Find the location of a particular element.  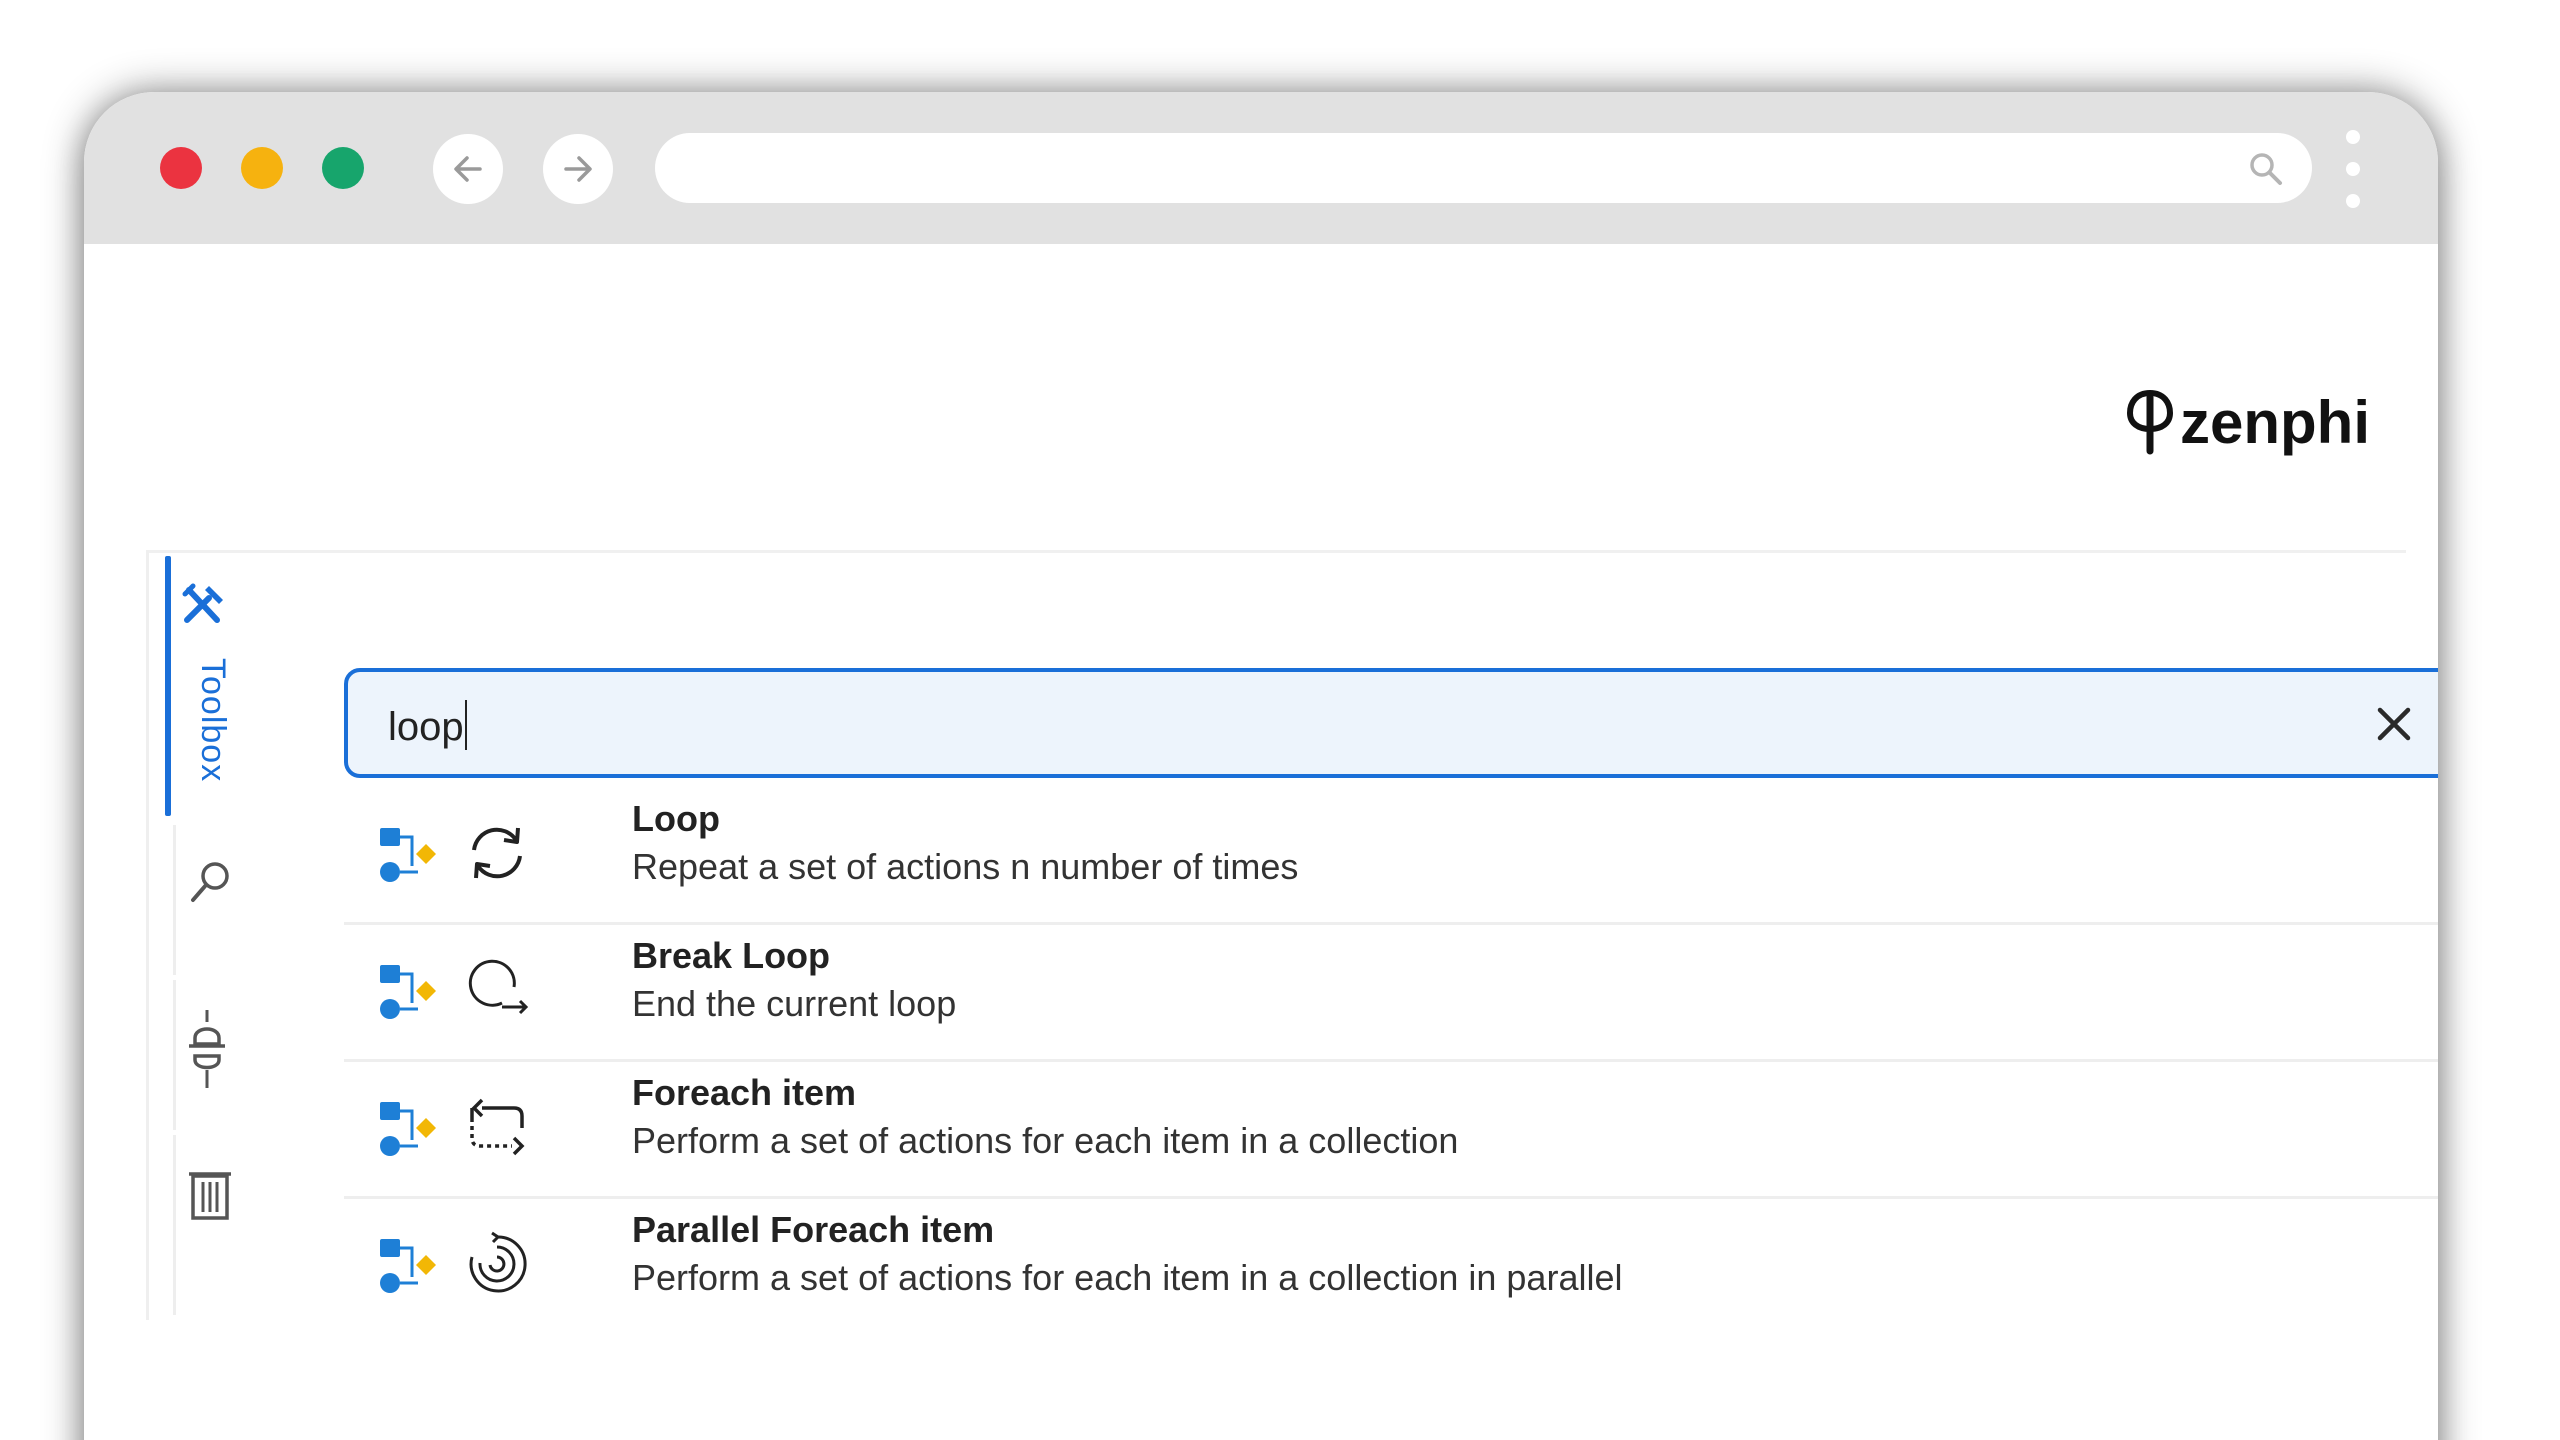

close-icon is located at coordinates (2394, 724).